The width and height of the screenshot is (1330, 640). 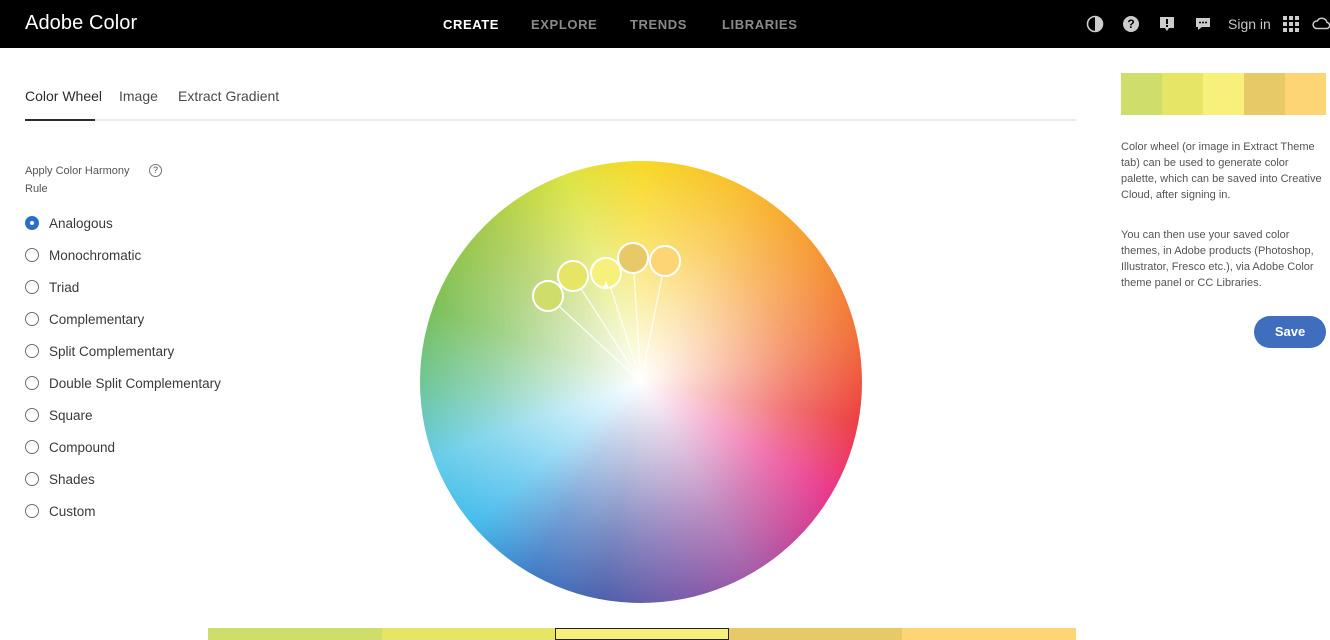 I want to click on rule-split-complementary: Split Complementary, so click(x=99, y=351).